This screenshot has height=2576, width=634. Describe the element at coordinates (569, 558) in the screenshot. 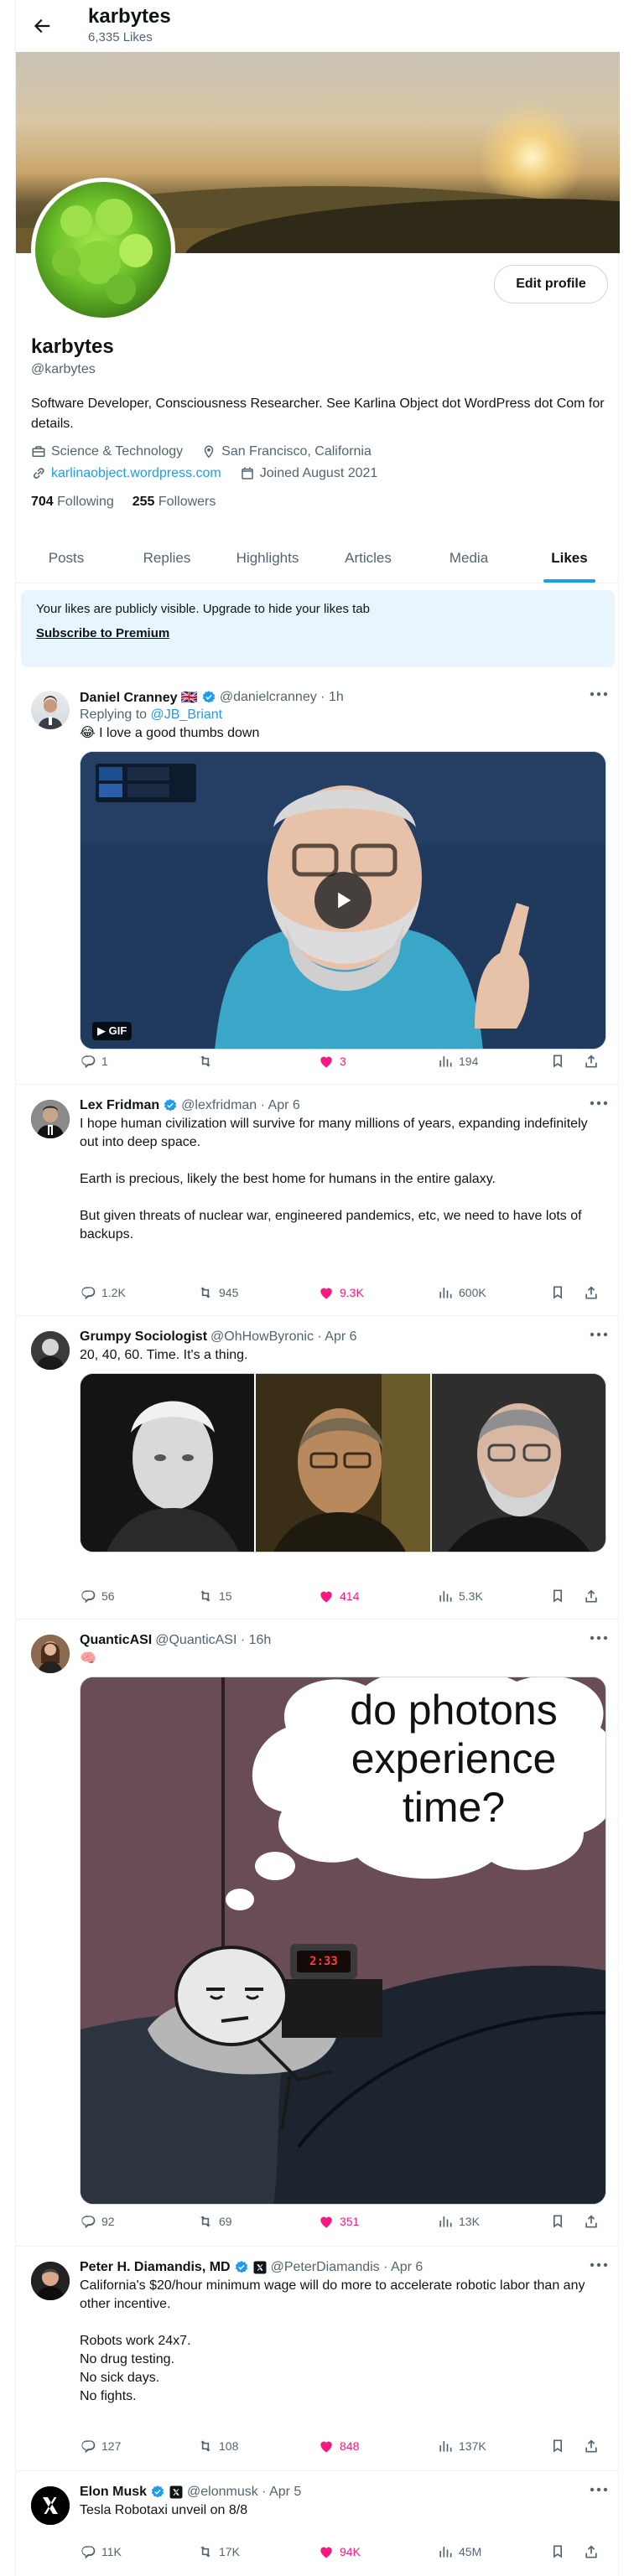

I see `tab-likes: Likes` at that location.